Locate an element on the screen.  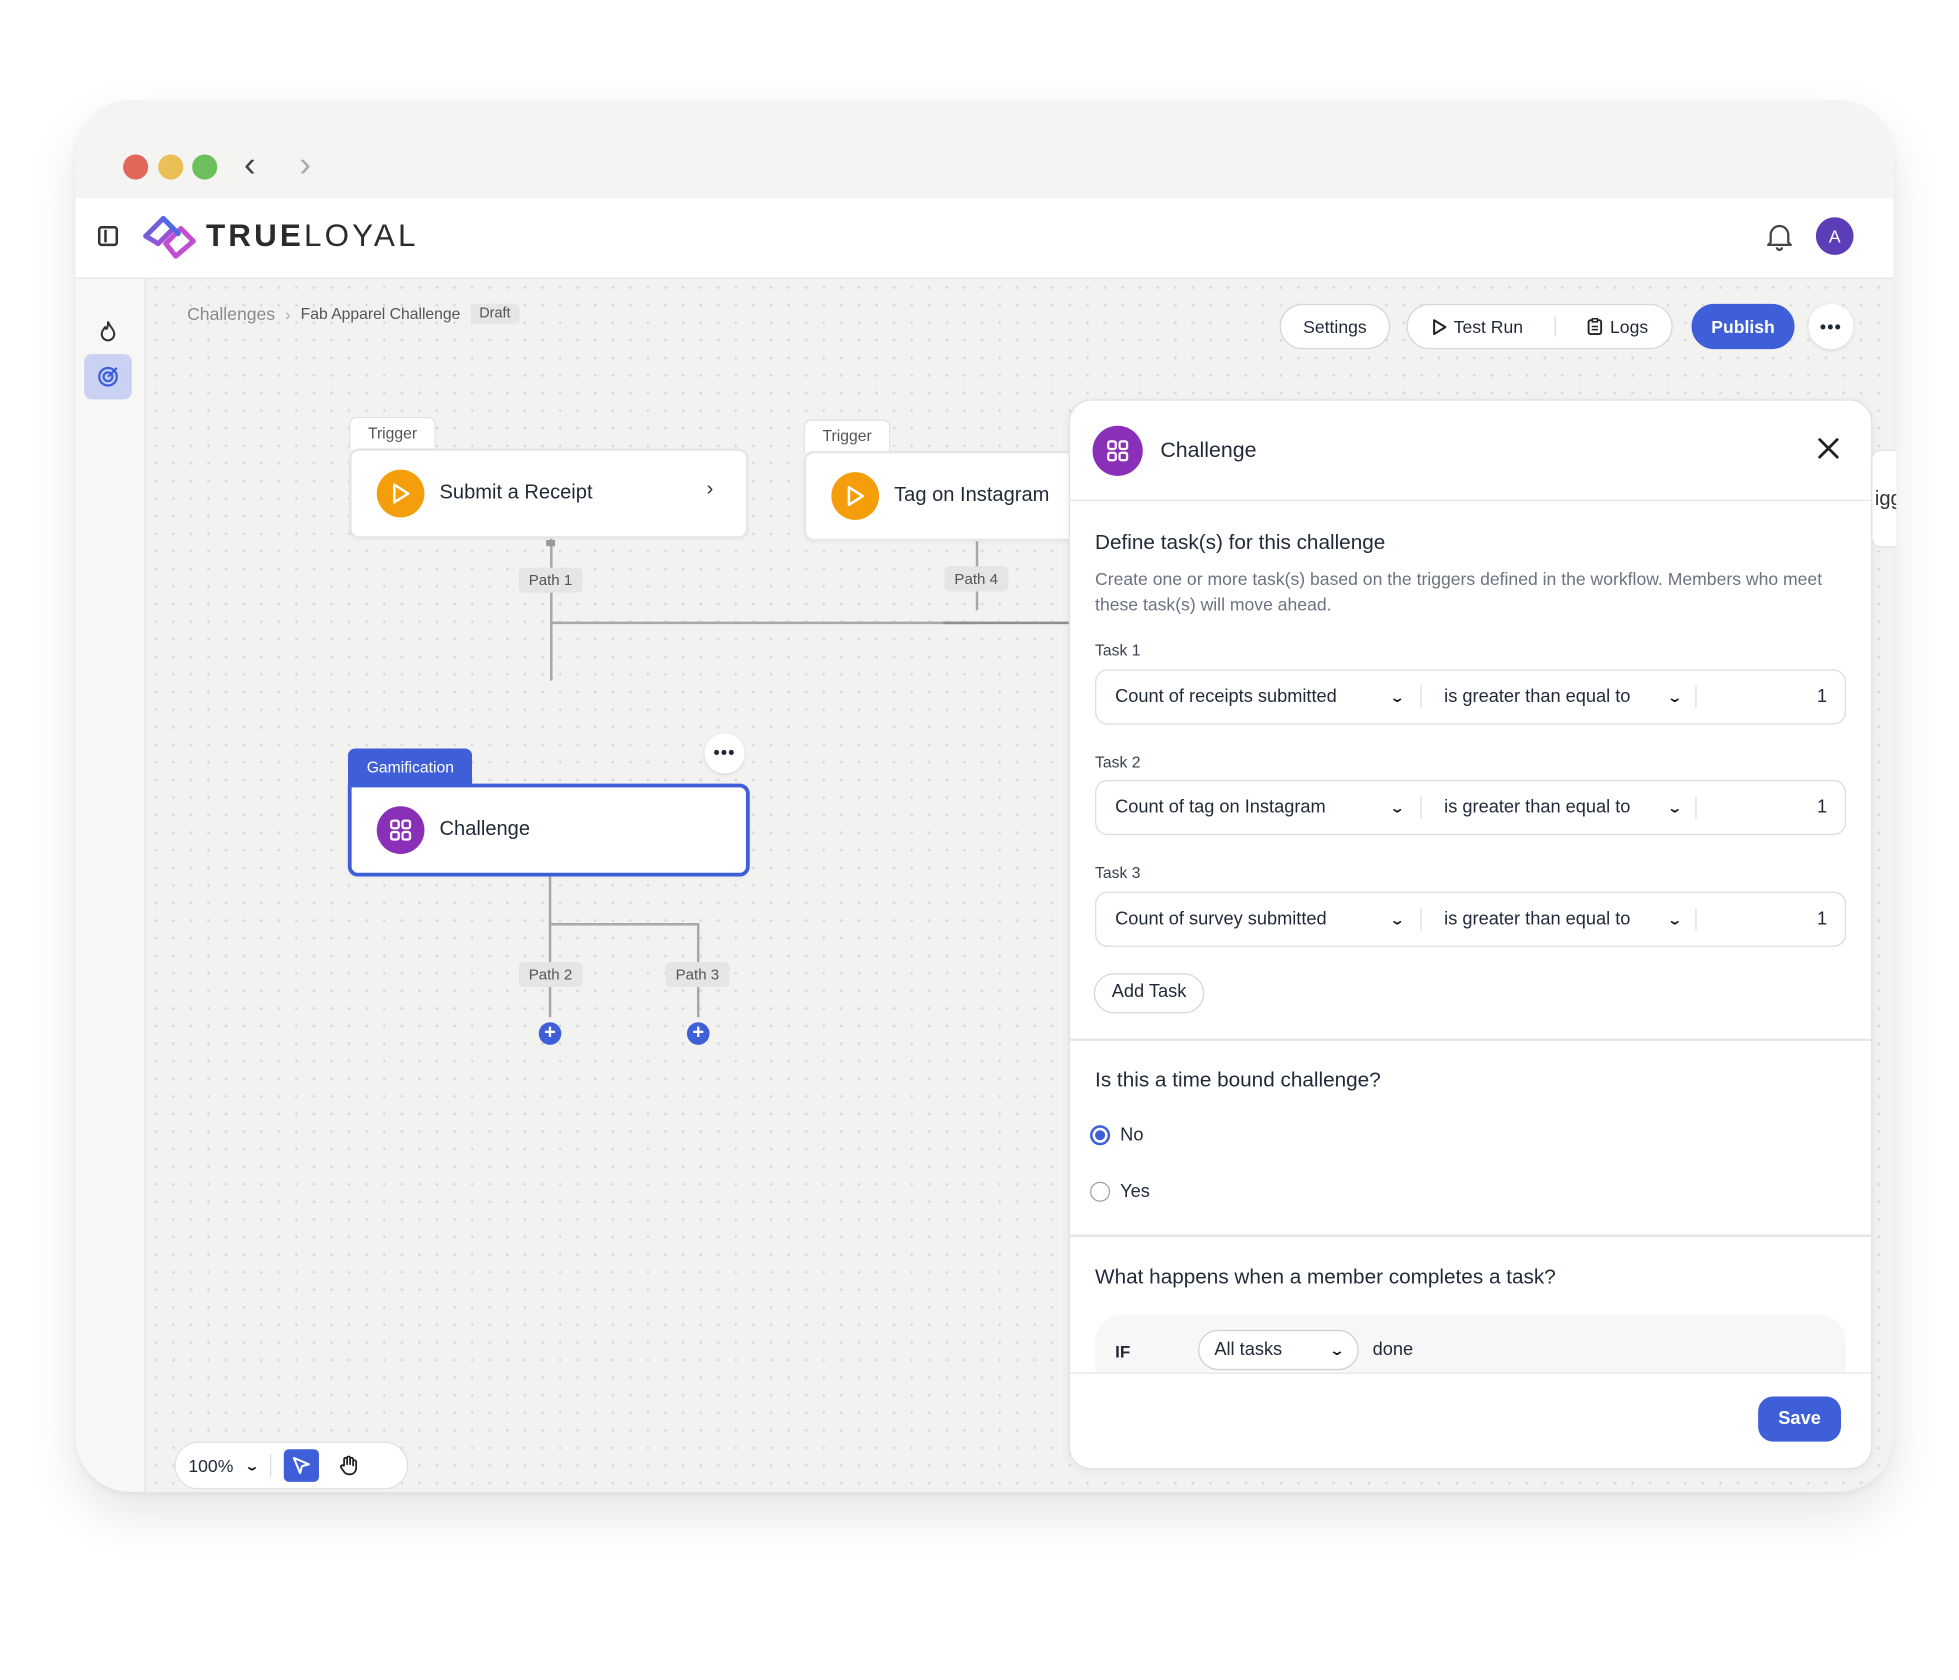
logs-button: Logs is located at coordinates (1618, 326).